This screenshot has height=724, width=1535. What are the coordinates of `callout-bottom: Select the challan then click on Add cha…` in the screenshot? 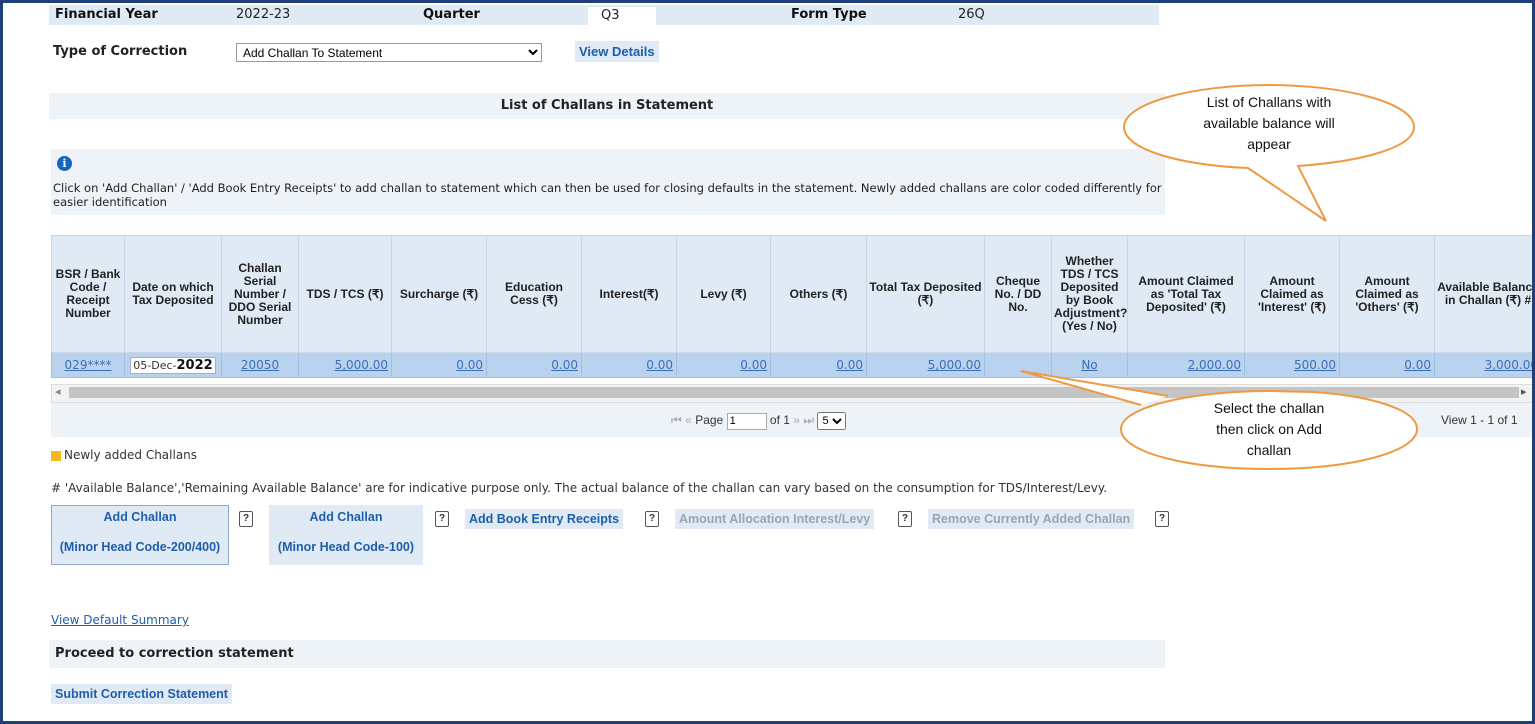 It's located at (1219, 420).